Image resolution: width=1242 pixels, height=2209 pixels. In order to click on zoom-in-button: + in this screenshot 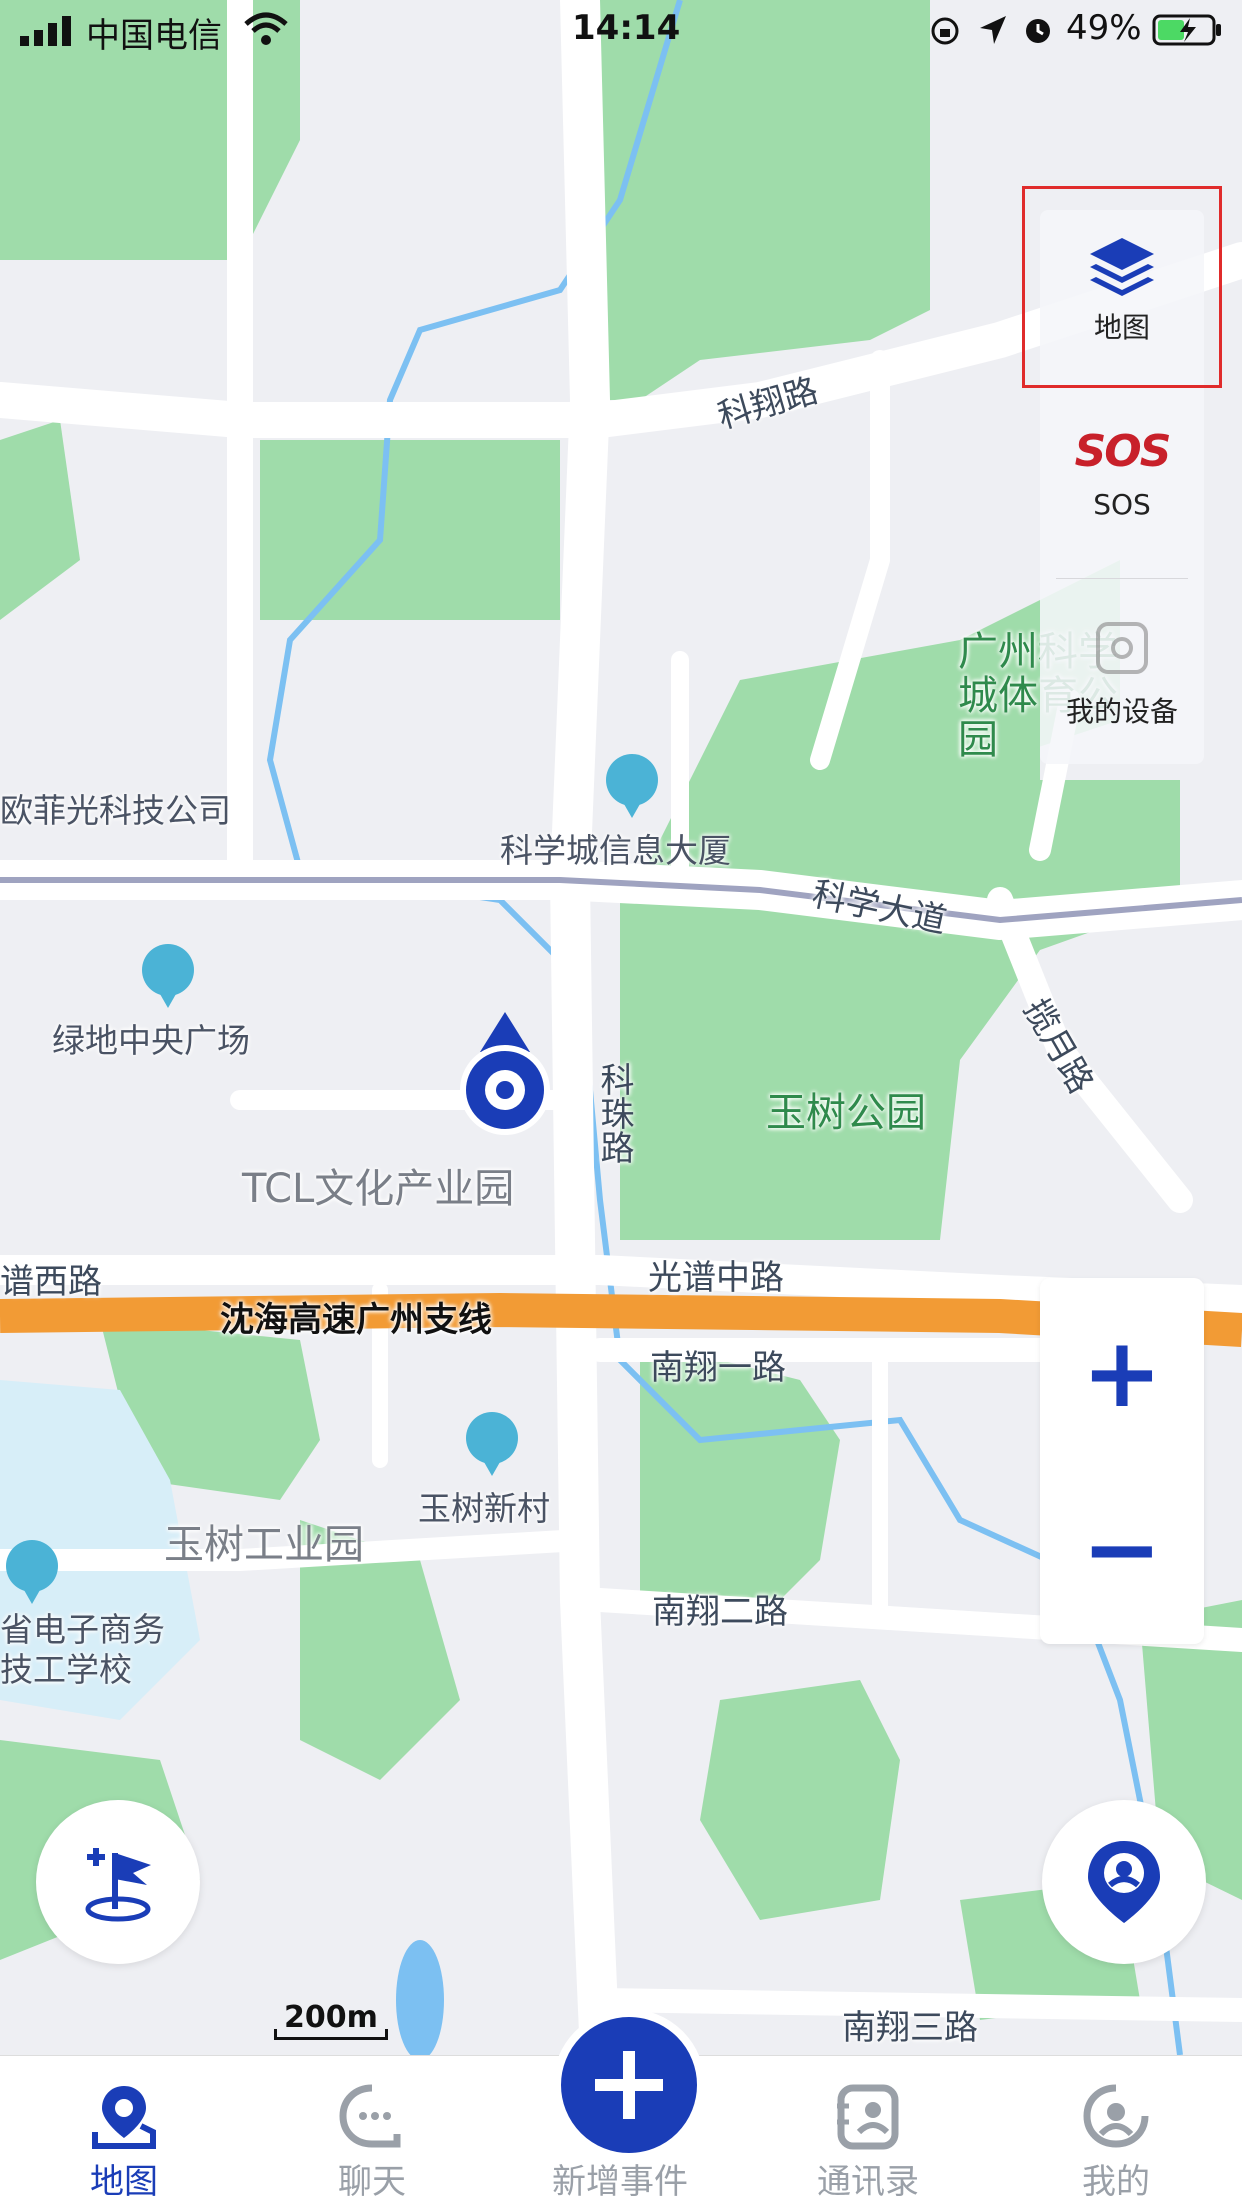, I will do `click(1122, 1373)`.